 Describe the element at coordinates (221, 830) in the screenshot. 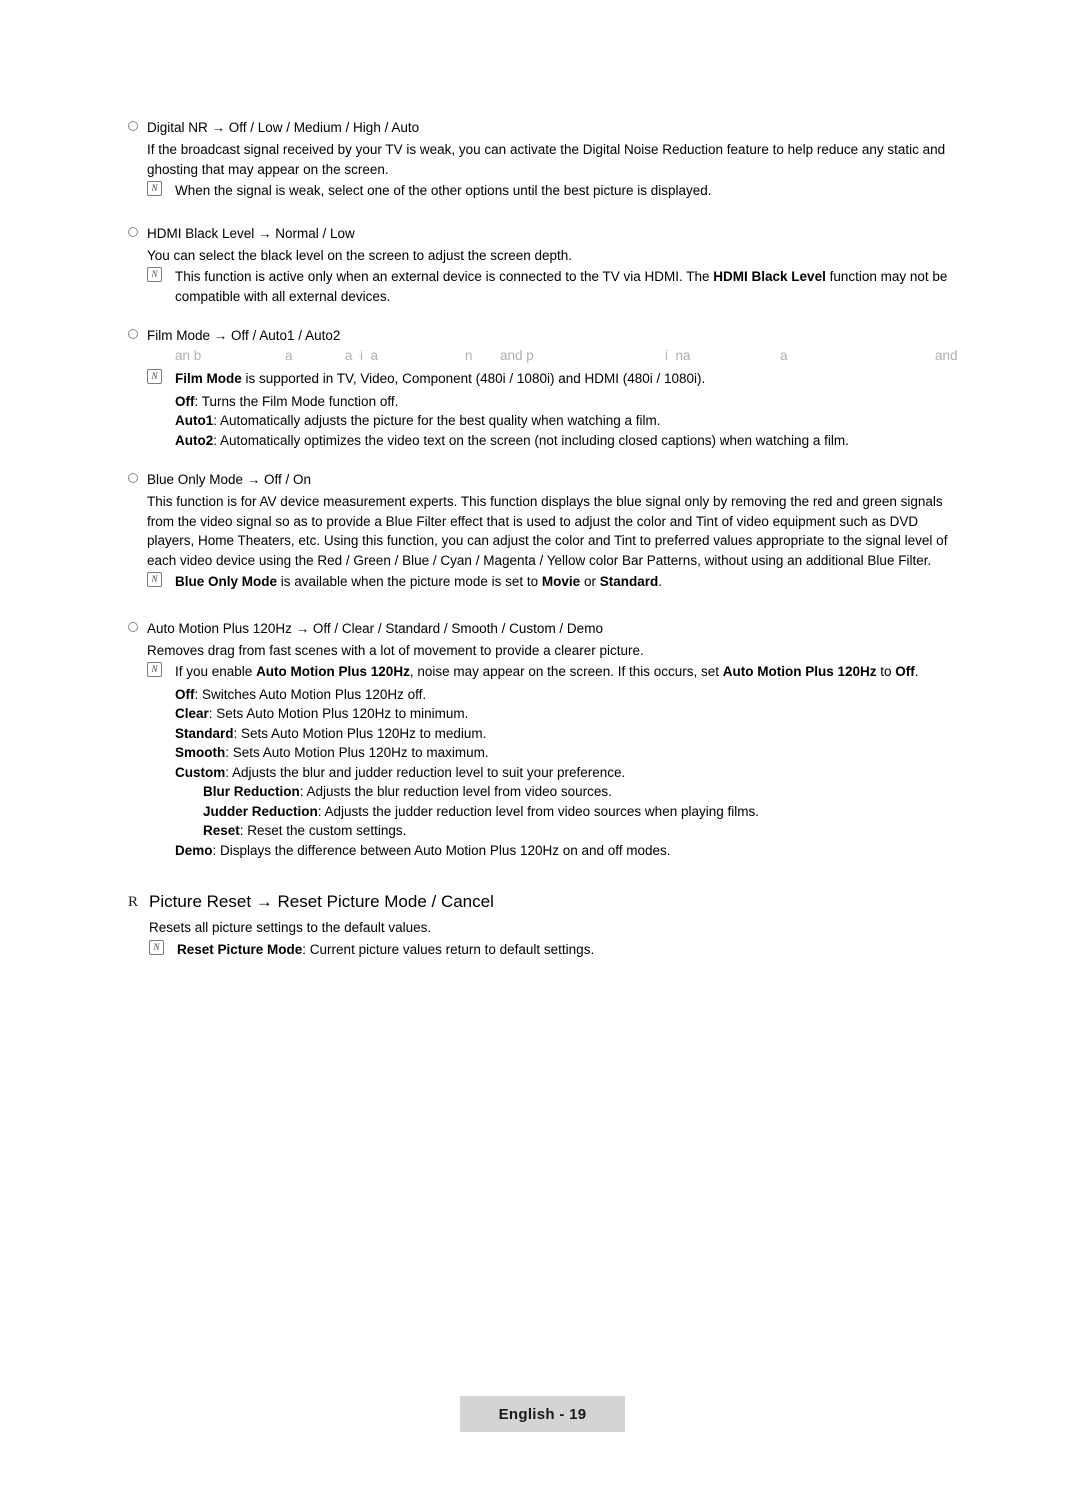

I see `deep-sub-item-label: Reset` at that location.